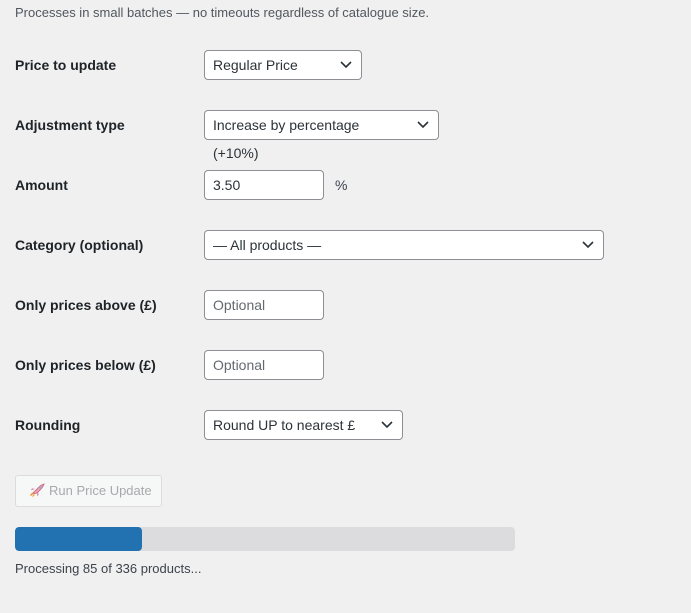 Image resolution: width=691 pixels, height=613 pixels. What do you see at coordinates (86, 305) in the screenshot?
I see `price-above-label: Only prices above (£)` at bounding box center [86, 305].